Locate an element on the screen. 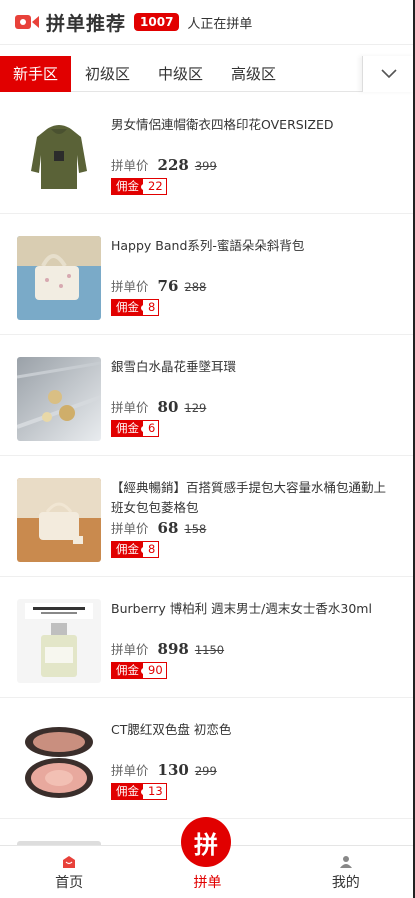 The width and height of the screenshot is (415, 898). group-order-glyph: 拼 is located at coordinates (206, 844).